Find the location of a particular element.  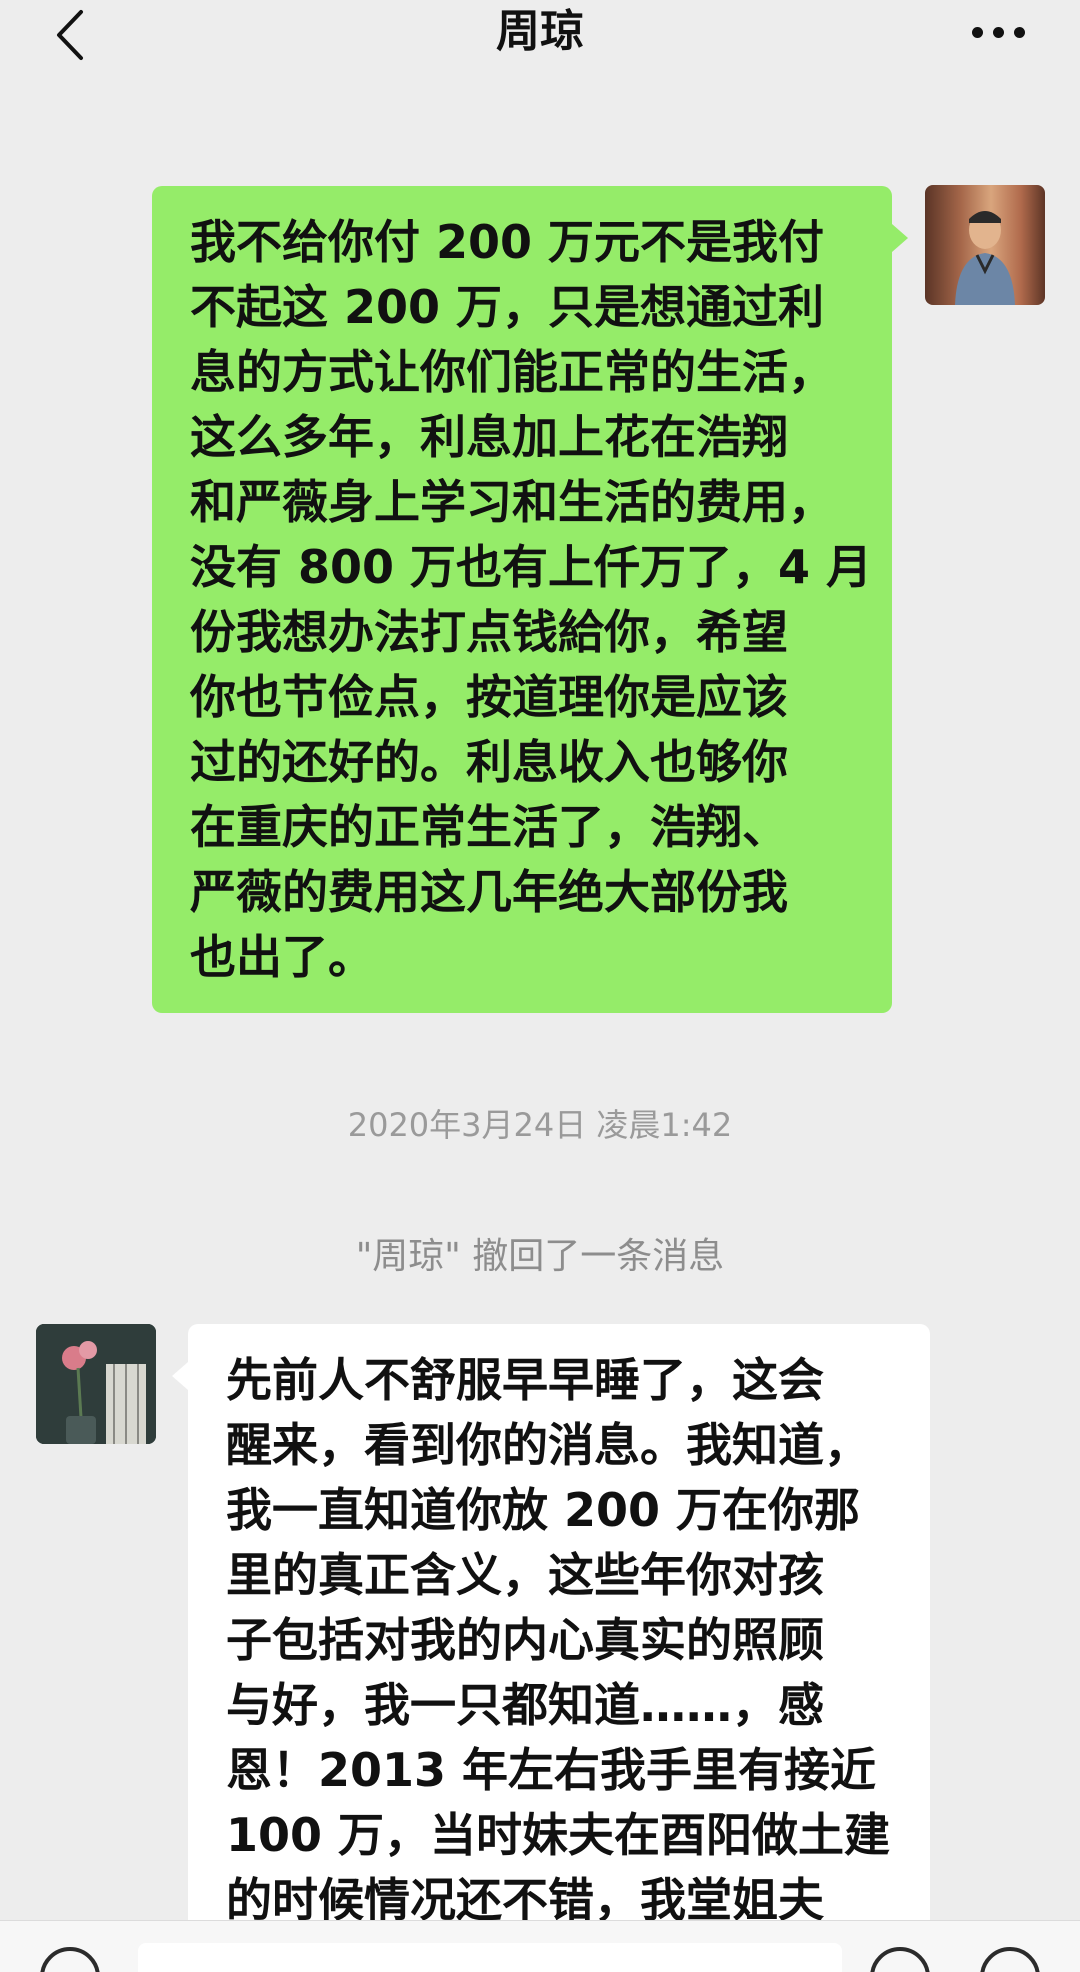

emoji-icon is located at coordinates (900, 1959).